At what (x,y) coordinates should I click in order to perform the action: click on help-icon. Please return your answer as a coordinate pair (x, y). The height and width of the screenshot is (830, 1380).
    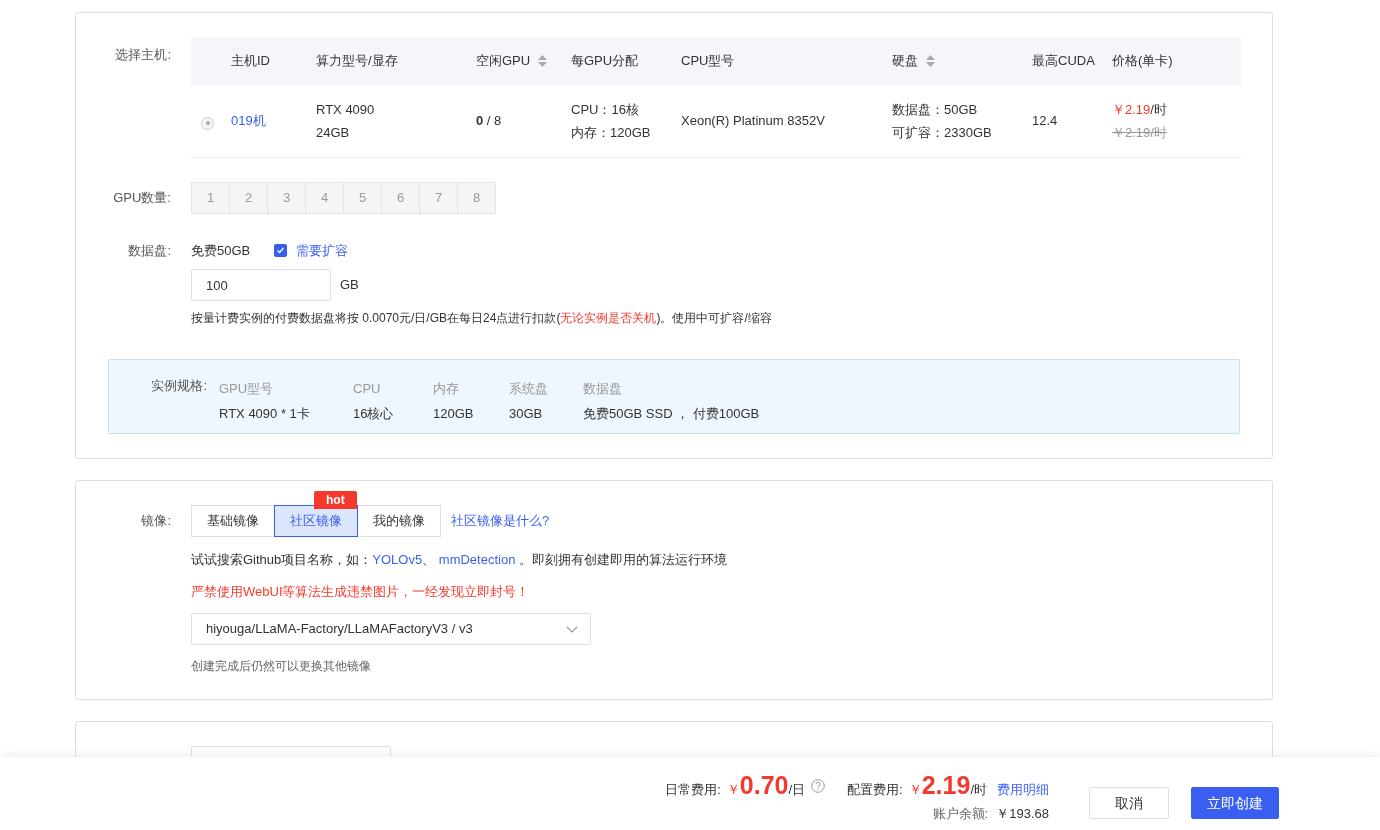
    Looking at the image, I should click on (818, 786).